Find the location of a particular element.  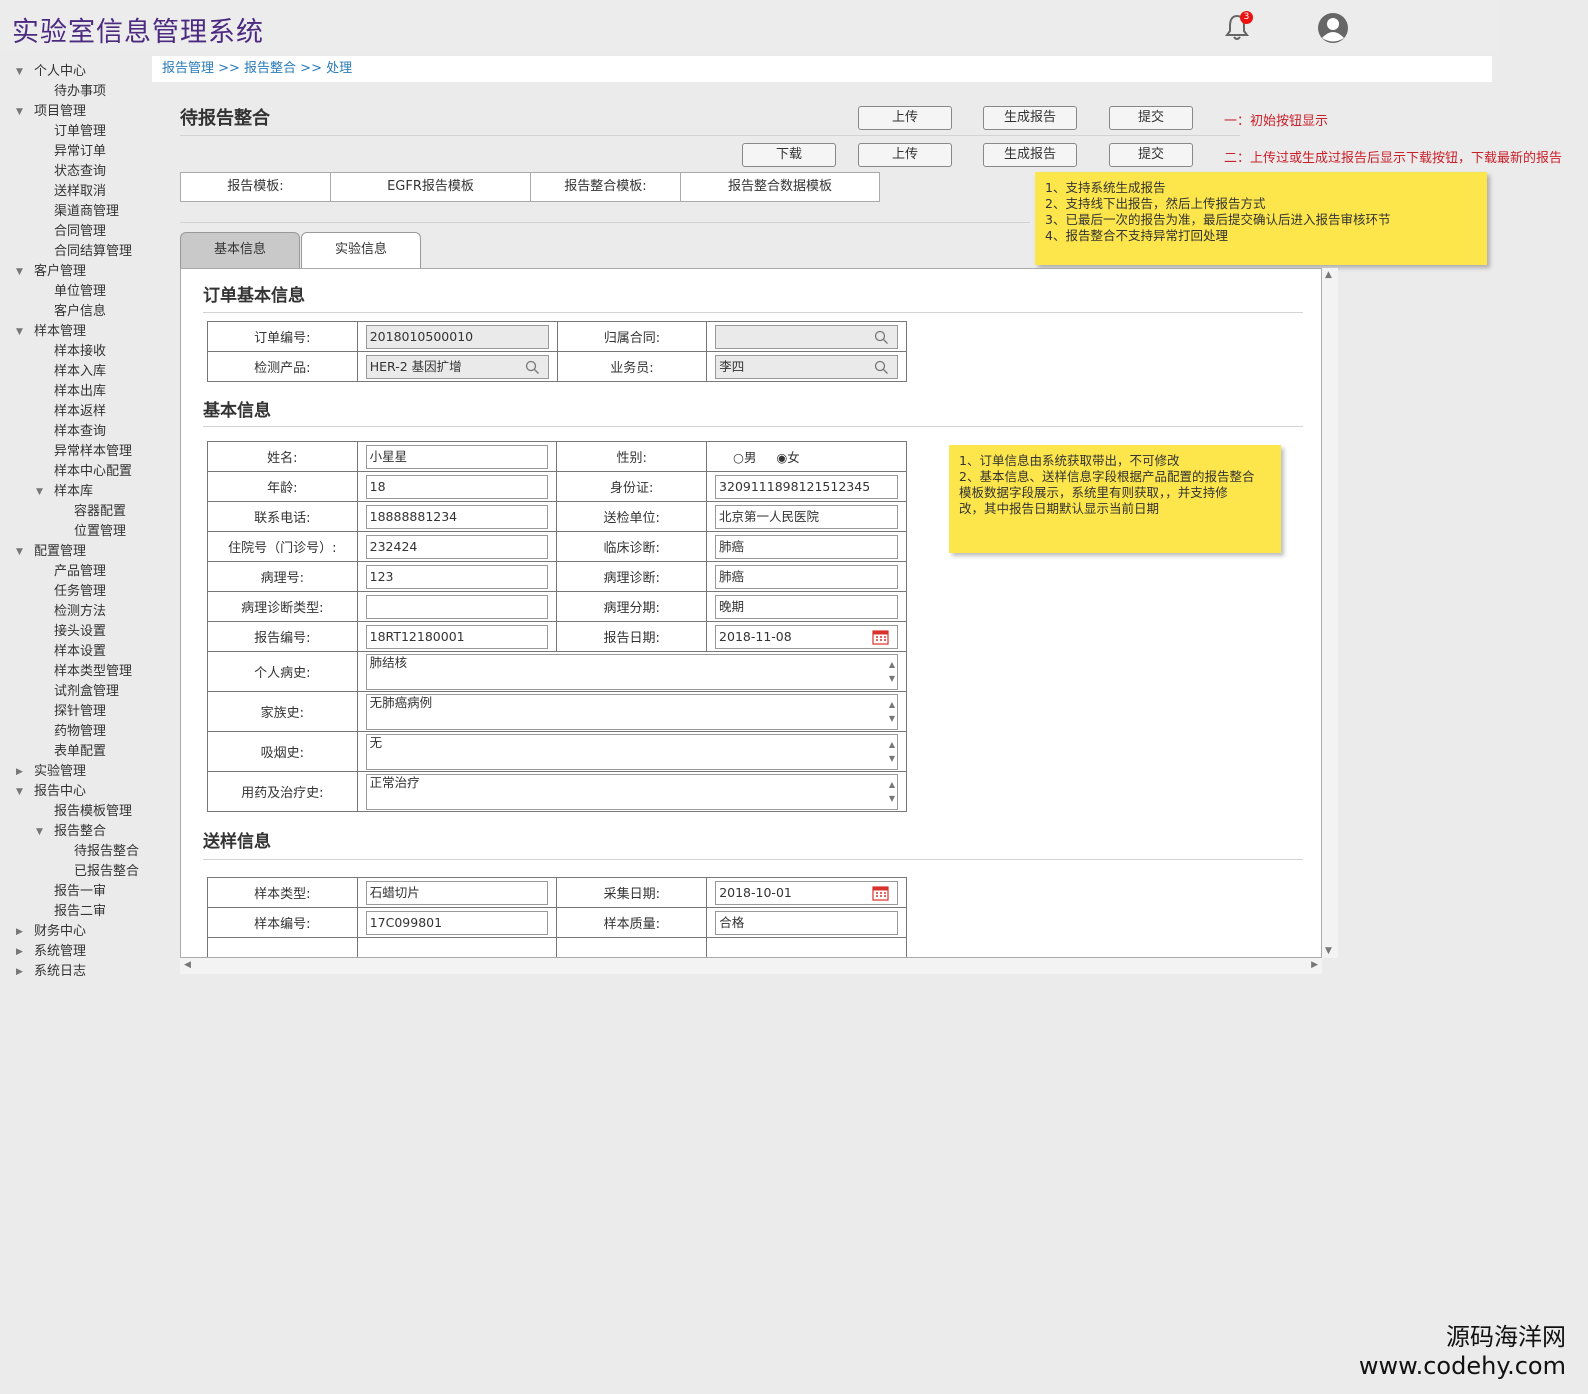

sidebar-item: 待办事项 is located at coordinates (75, 92).